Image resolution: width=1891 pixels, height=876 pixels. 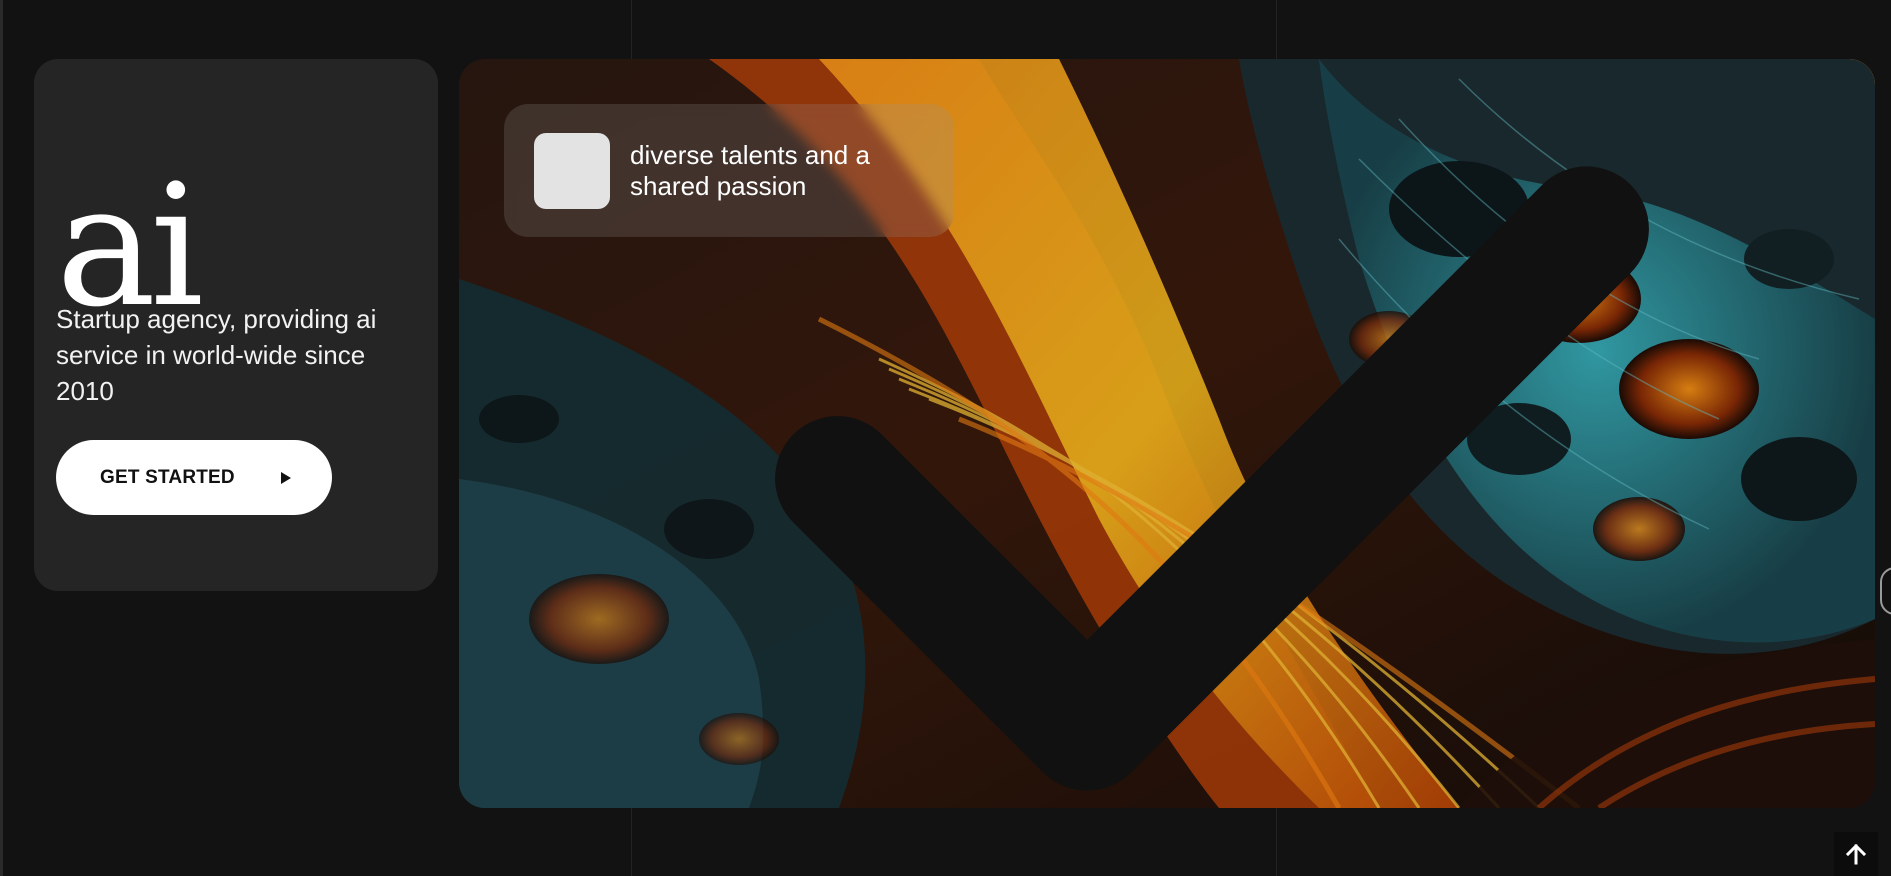 I want to click on arrow-up-icon, so click(x=1856, y=854).